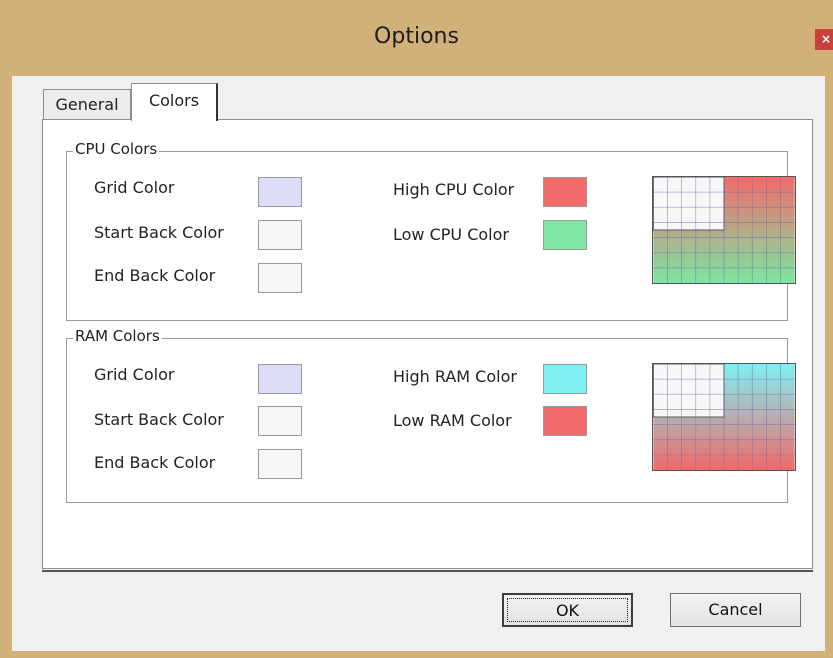  What do you see at coordinates (451, 234) in the screenshot?
I see `low-cpu-color-label: Low CPU Color` at bounding box center [451, 234].